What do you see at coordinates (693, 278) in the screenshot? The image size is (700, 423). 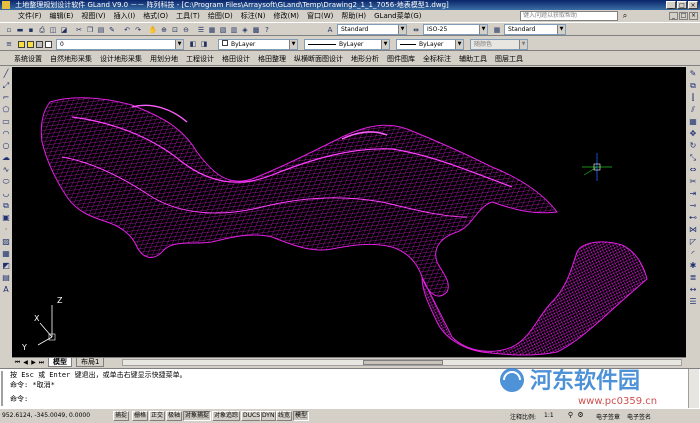 I see `align-icon: ≣` at bounding box center [693, 278].